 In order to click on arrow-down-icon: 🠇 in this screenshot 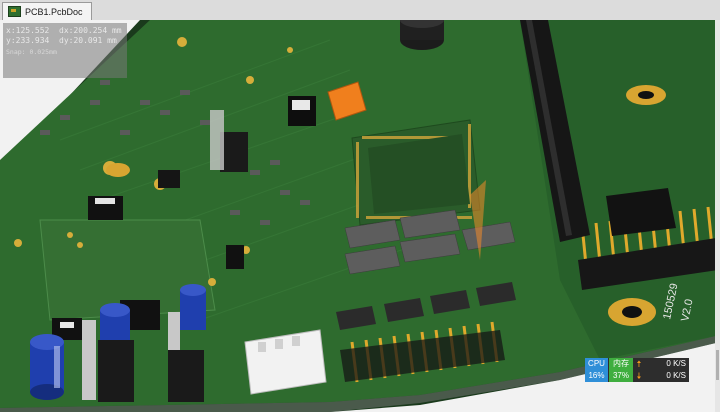, I will do `click(639, 376)`.